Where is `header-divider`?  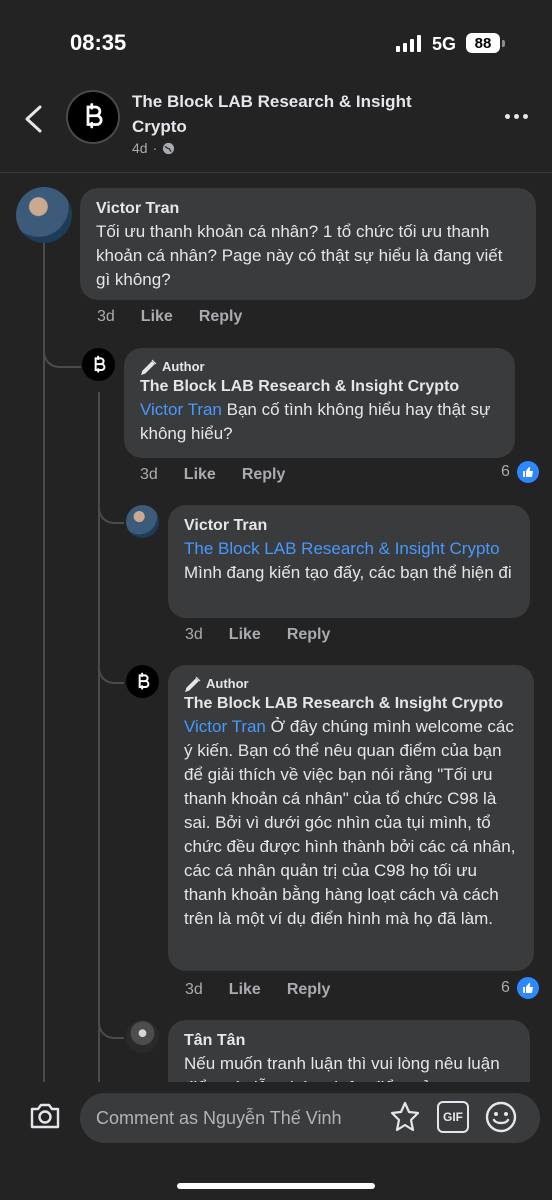
header-divider is located at coordinates (276, 172).